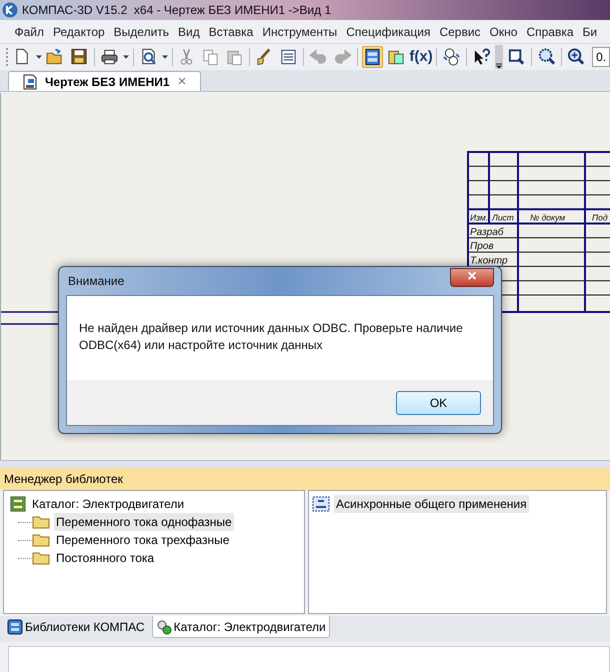 The height and width of the screenshot is (672, 610). What do you see at coordinates (141, 31) in the screenshot?
I see `menu-item: Выделить` at bounding box center [141, 31].